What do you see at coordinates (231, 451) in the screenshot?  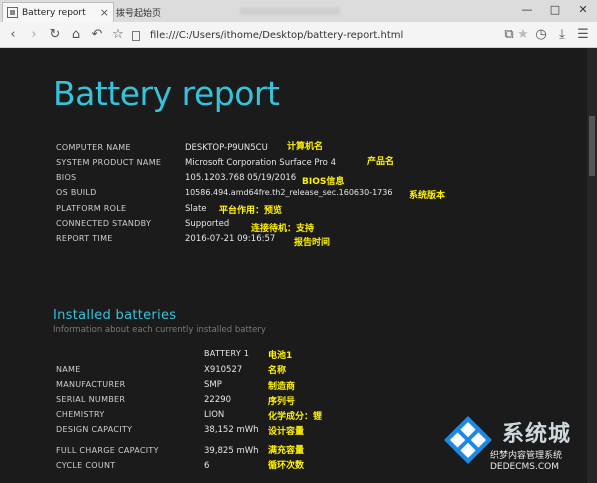 I see `row-value: 39,825 mWh` at bounding box center [231, 451].